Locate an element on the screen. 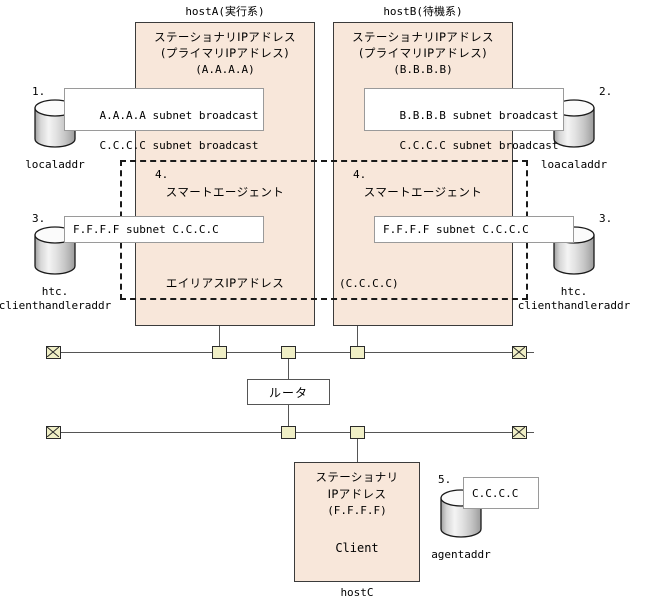  localaddr-b-line1: B.B.B.B subnet broadcast is located at coordinates (479, 115).